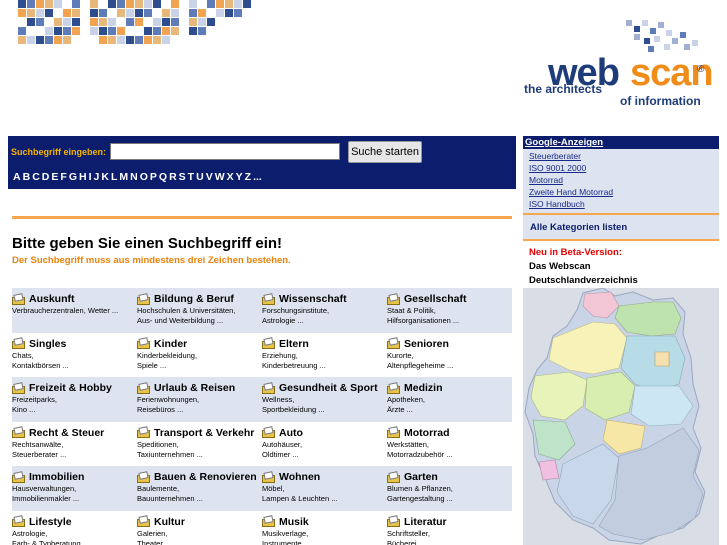  What do you see at coordinates (435, 299) in the screenshot?
I see `category-title-link: Gesellschaft` at bounding box center [435, 299].